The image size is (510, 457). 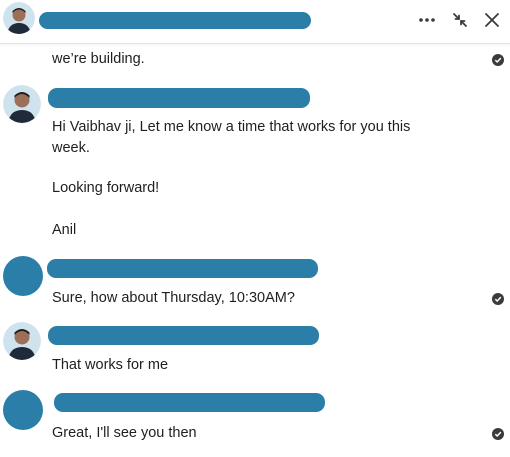 I want to click on chat-header, so click(x=255, y=22).